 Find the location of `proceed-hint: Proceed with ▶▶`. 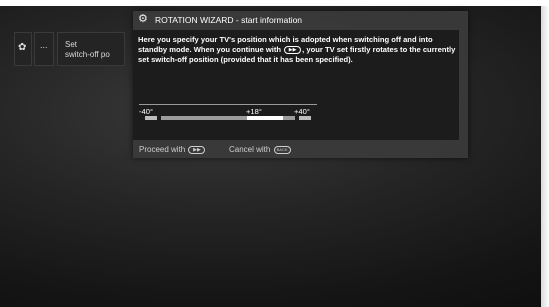

proceed-hint: Proceed with ▶▶ is located at coordinates (172, 149).